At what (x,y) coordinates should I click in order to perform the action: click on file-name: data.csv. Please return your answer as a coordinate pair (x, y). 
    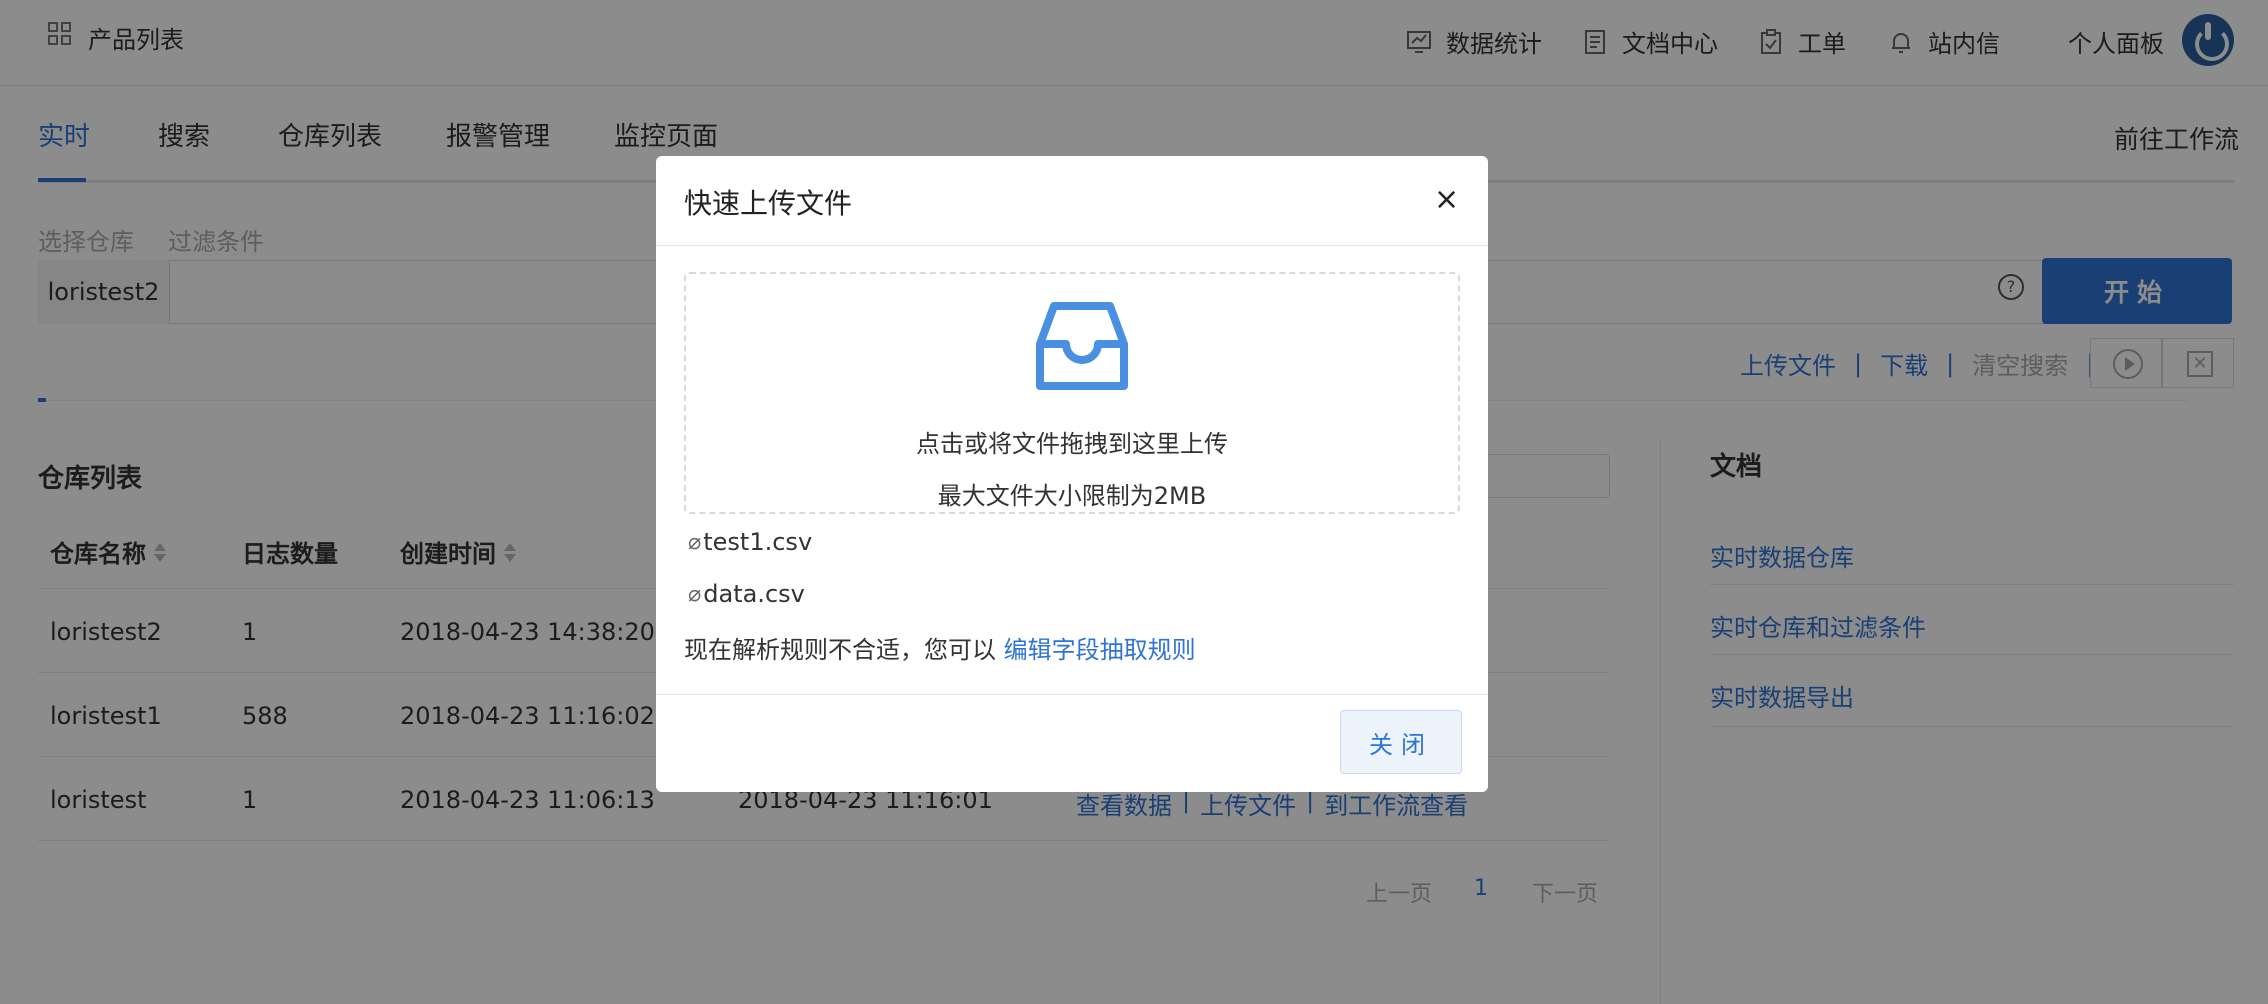
    Looking at the image, I should click on (754, 594).